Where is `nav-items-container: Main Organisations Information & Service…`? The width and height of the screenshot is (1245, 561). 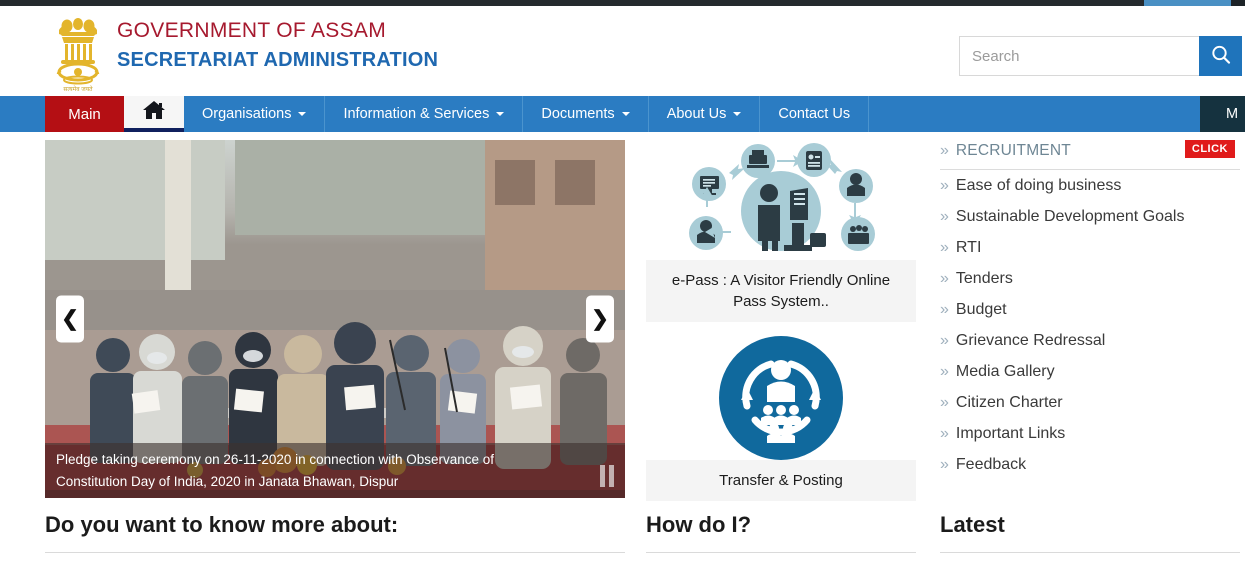
nav-items-container: Main Organisations Information & Service… is located at coordinates (457, 114).